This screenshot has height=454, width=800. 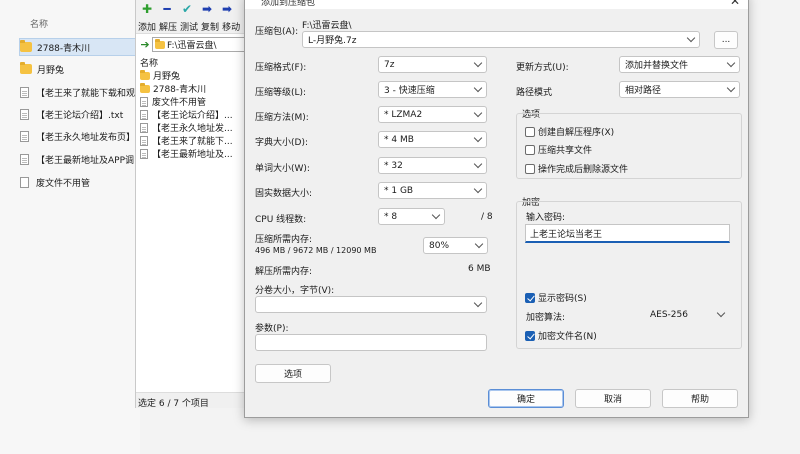 I want to click on solid-label: 固实数据大小:, so click(x=284, y=194).